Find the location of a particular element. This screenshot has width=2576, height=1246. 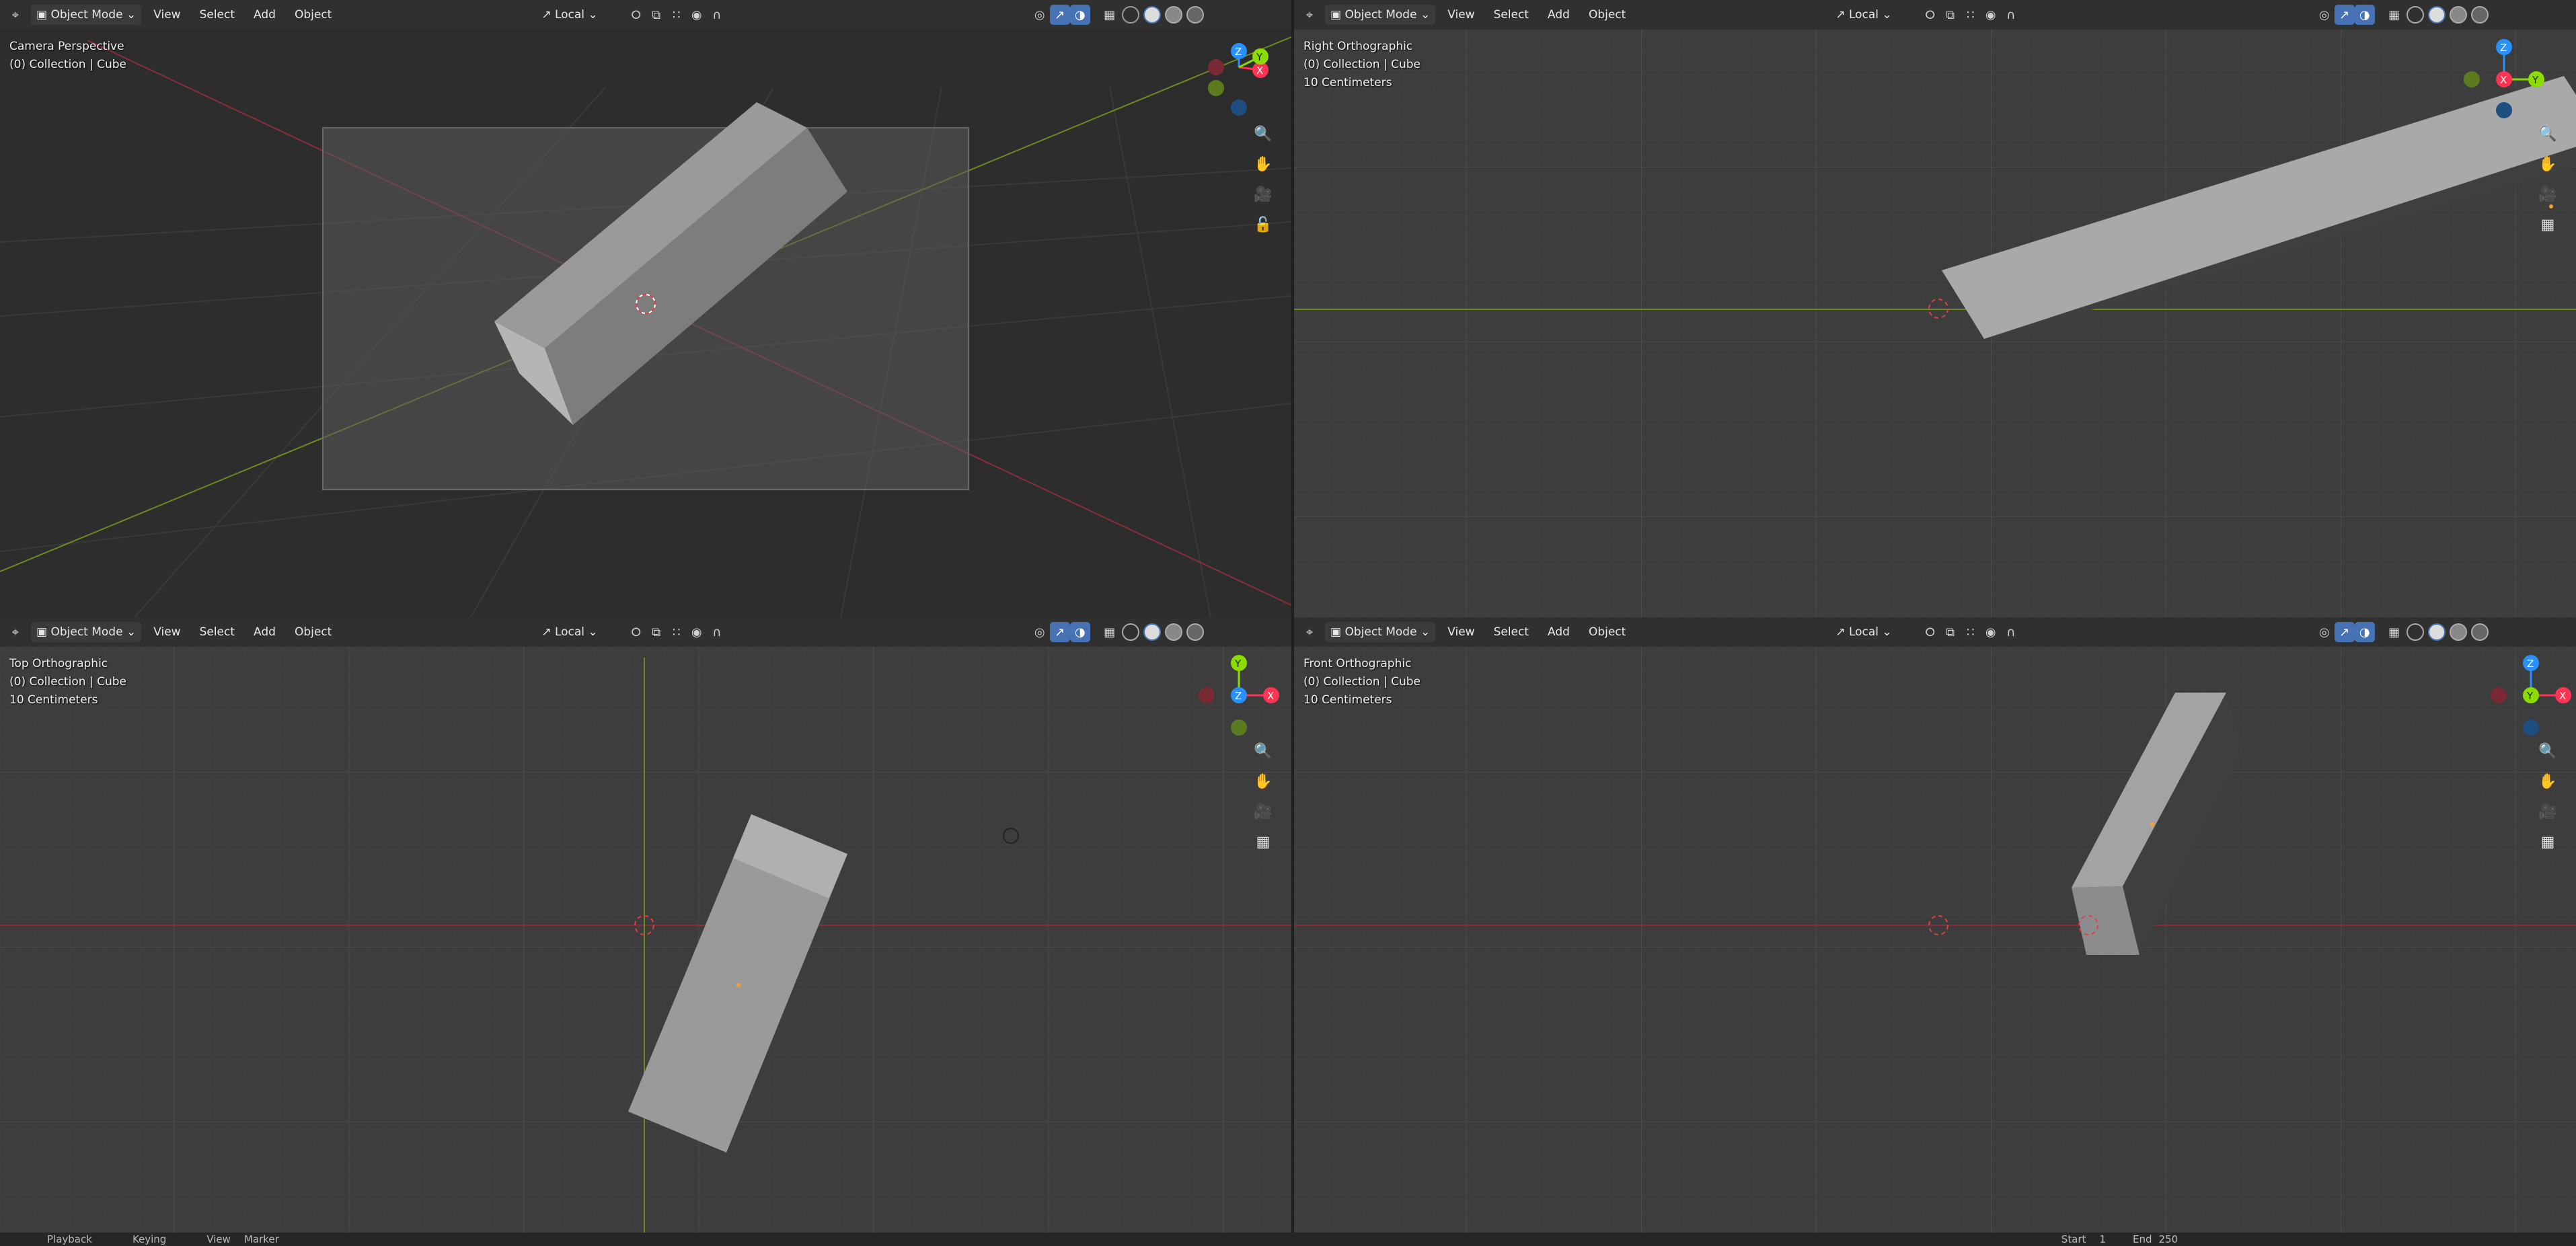

menu-marker: Marker is located at coordinates (261, 1239).